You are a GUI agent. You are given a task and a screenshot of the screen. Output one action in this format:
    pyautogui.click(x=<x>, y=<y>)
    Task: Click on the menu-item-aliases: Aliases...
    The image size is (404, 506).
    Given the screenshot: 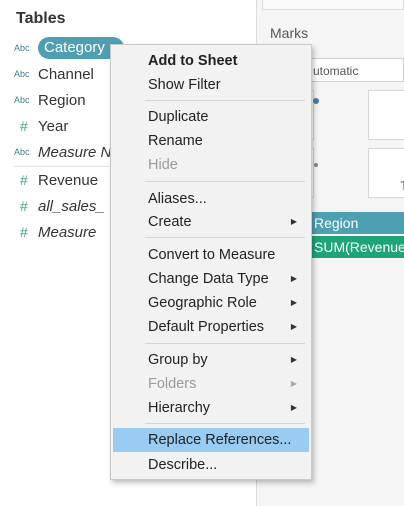 What is the action you would take?
    pyautogui.click(x=211, y=199)
    